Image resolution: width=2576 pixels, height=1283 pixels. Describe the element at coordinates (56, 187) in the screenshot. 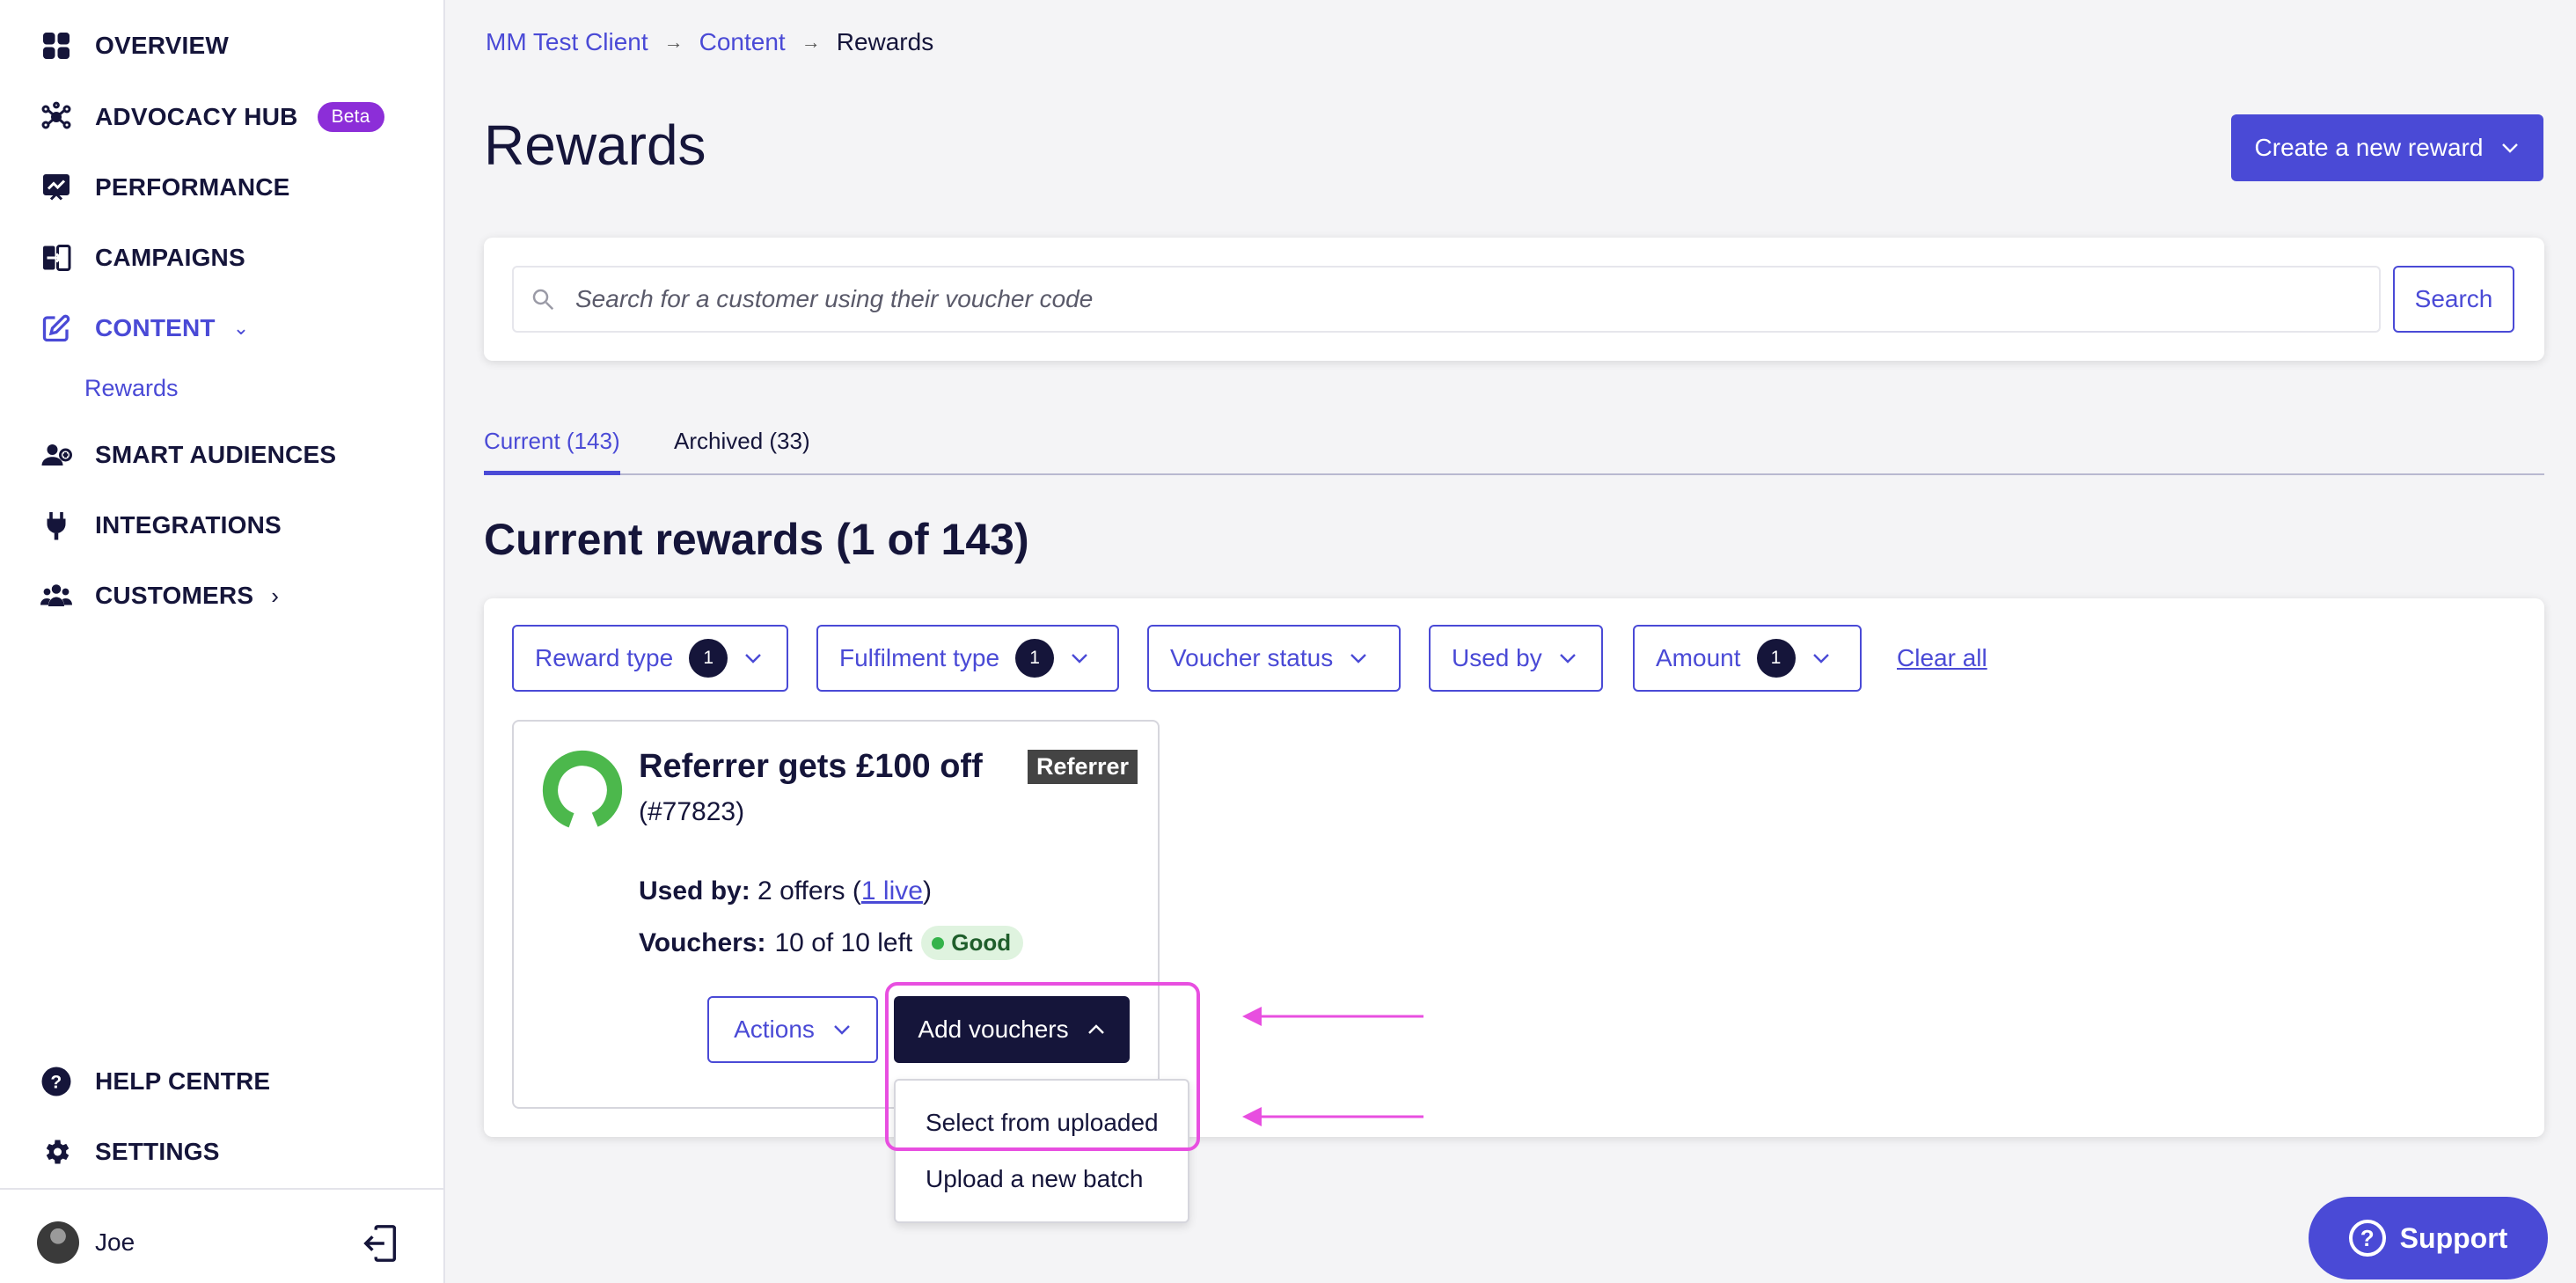

I see `chart-board-icon` at that location.